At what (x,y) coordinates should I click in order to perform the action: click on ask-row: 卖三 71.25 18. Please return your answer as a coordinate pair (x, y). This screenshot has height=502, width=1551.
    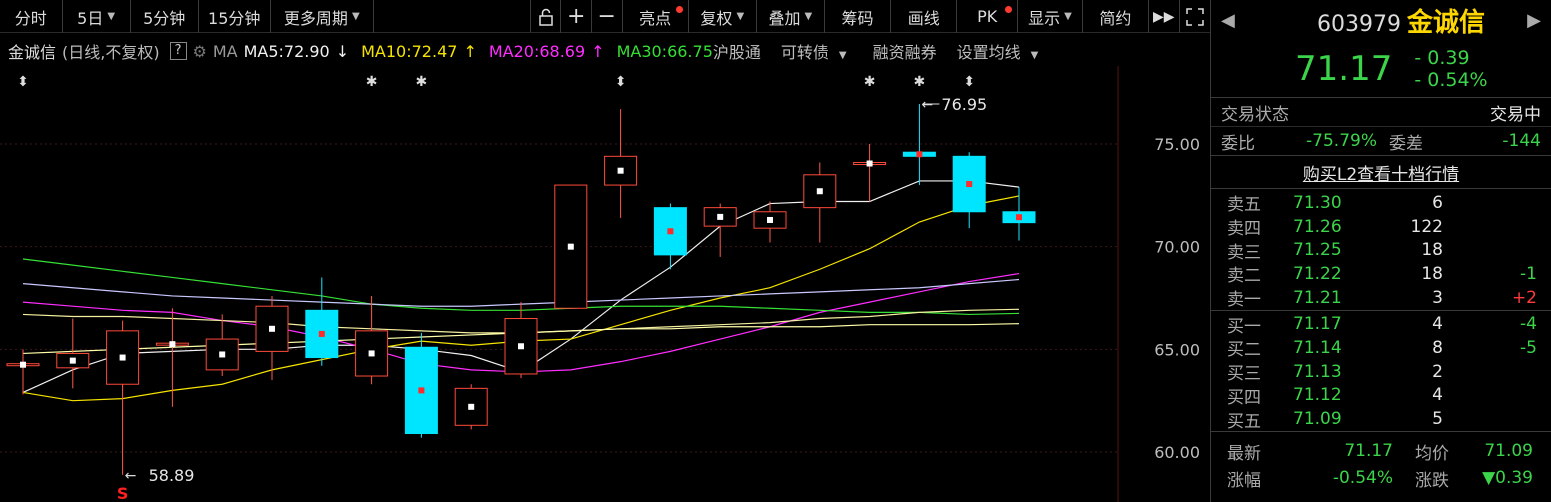
    Looking at the image, I should click on (1381, 250).